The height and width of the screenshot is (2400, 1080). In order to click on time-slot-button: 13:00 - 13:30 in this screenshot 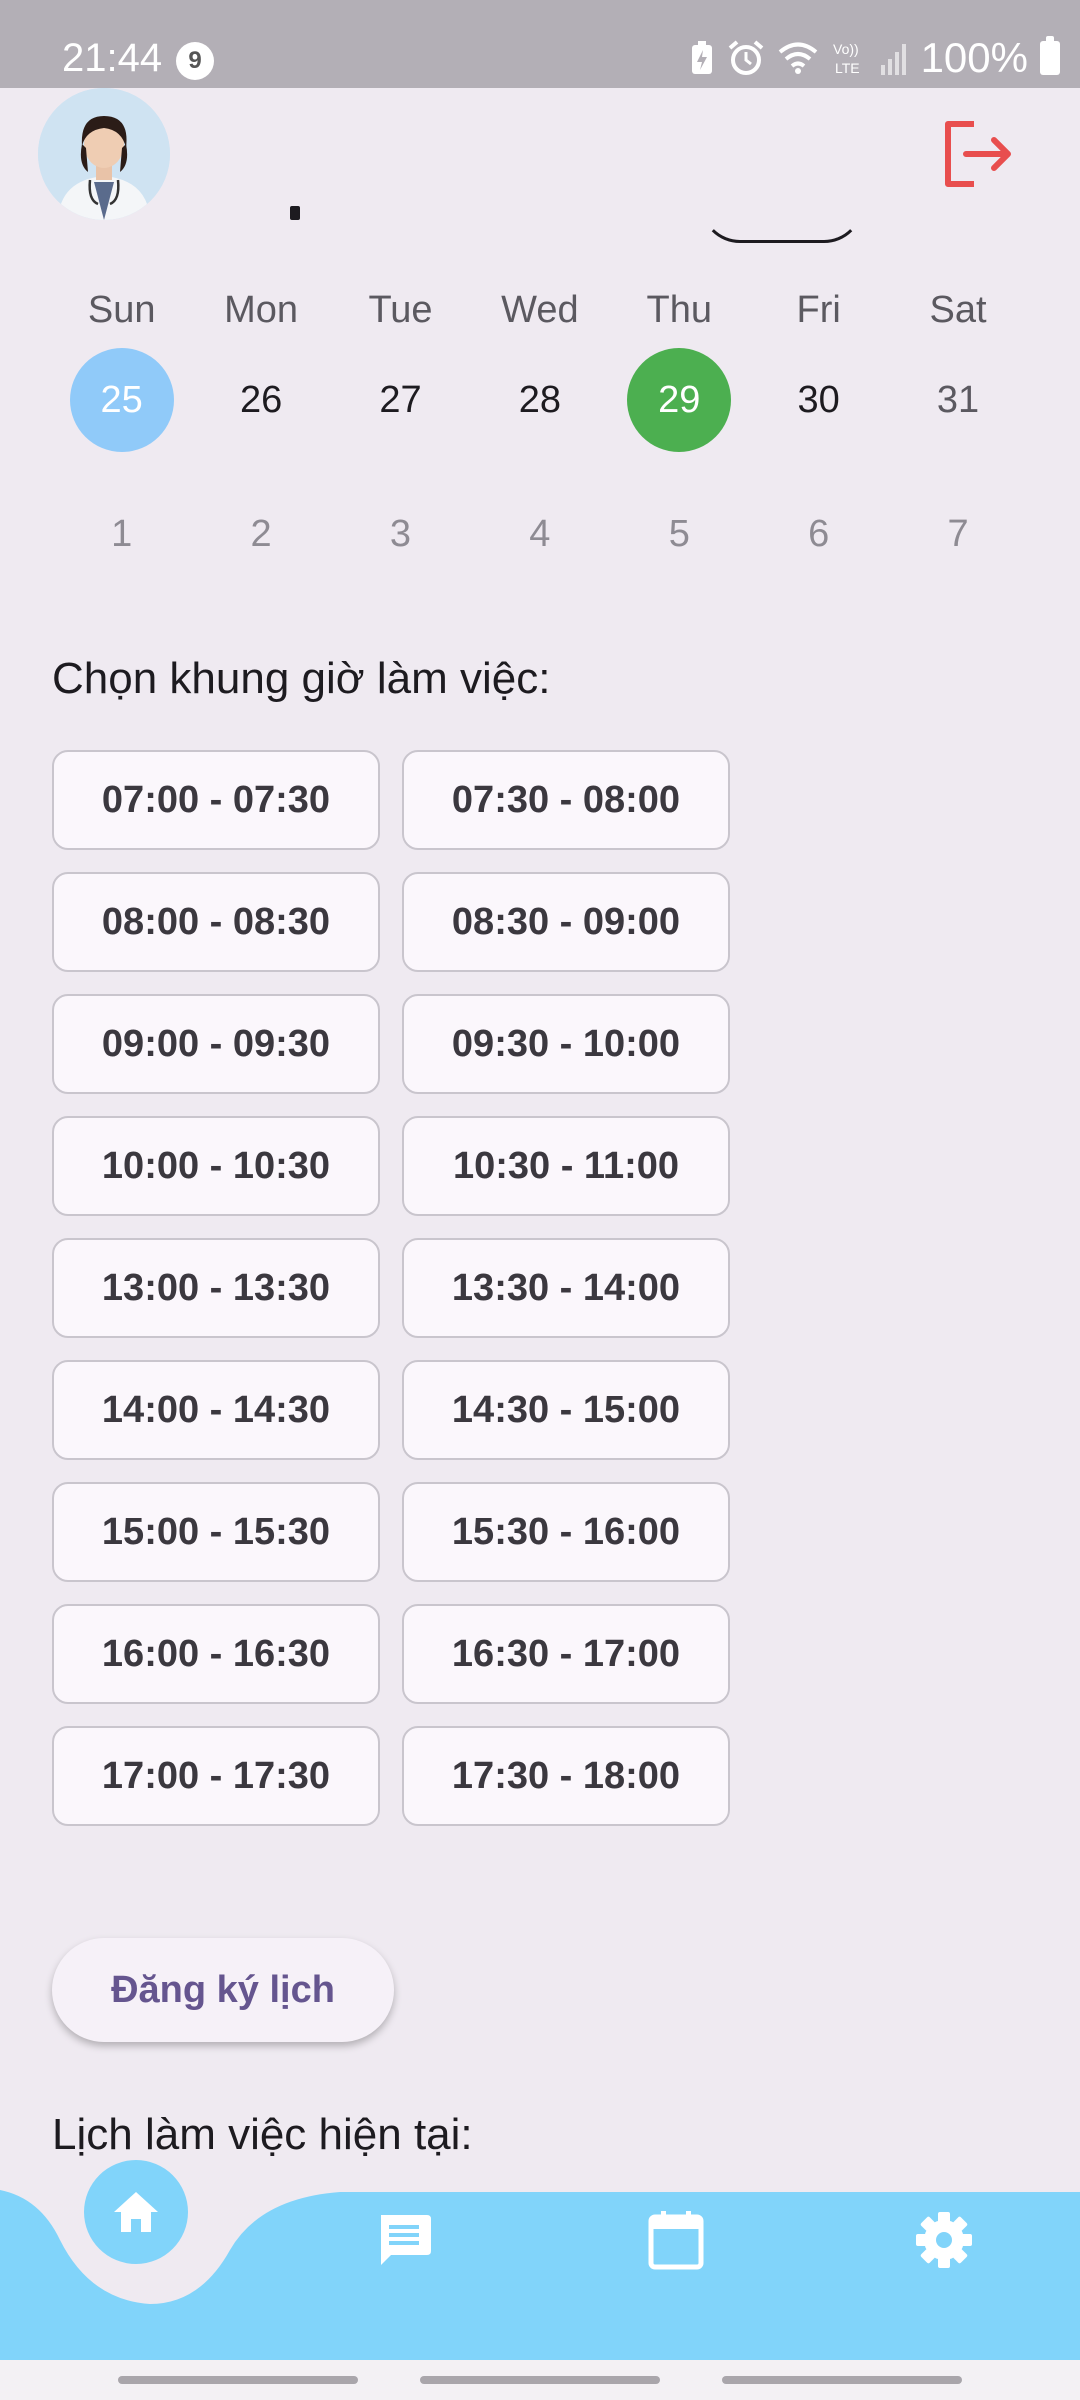, I will do `click(216, 1288)`.